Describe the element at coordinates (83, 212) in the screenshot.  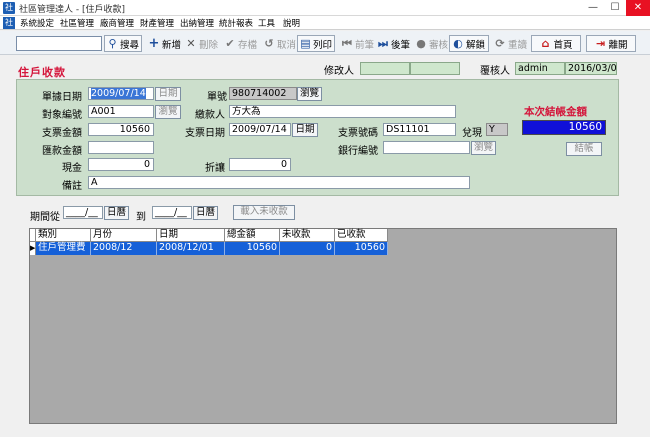
I see `period-from-field: ____/__` at that location.